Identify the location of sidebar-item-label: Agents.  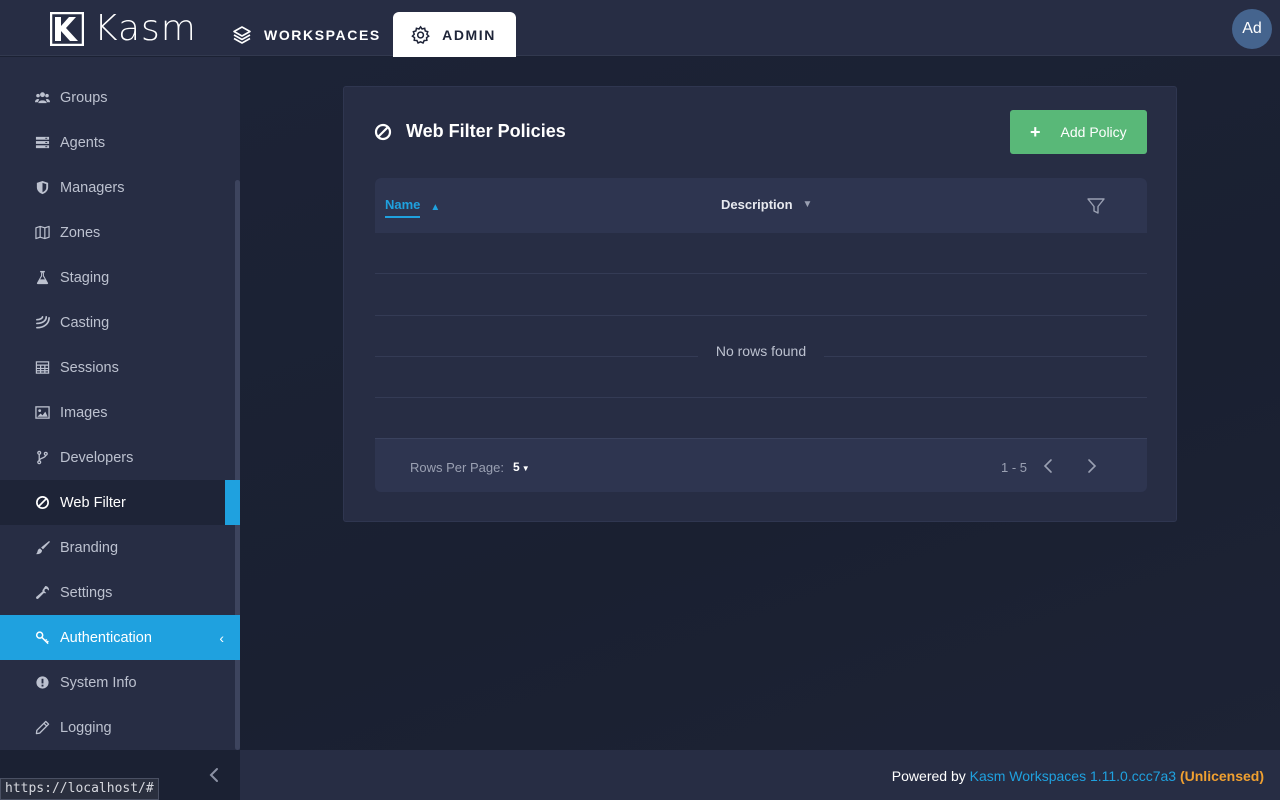
(83, 142).